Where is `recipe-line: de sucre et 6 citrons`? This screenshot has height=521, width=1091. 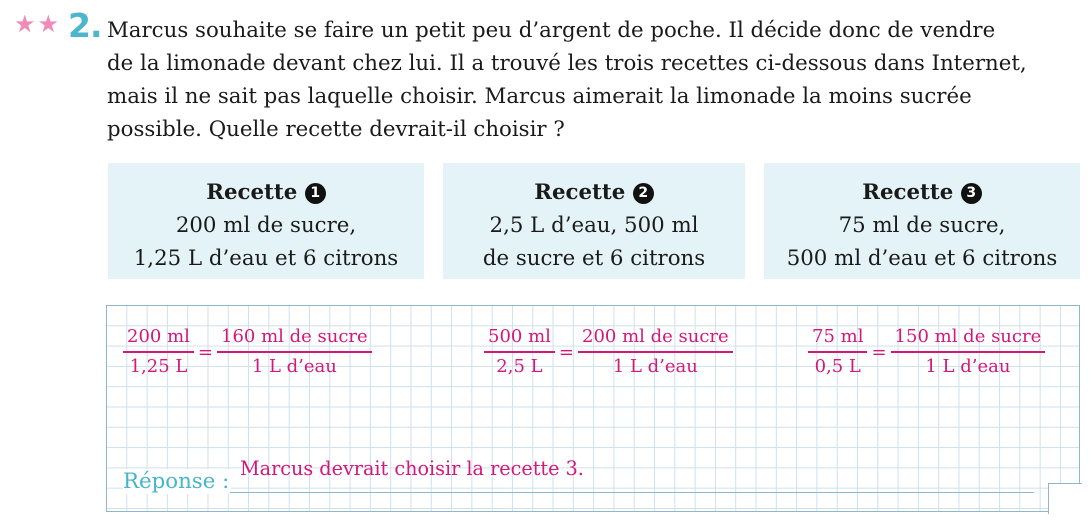
recipe-line: de sucre et 6 citrons is located at coordinates (594, 258).